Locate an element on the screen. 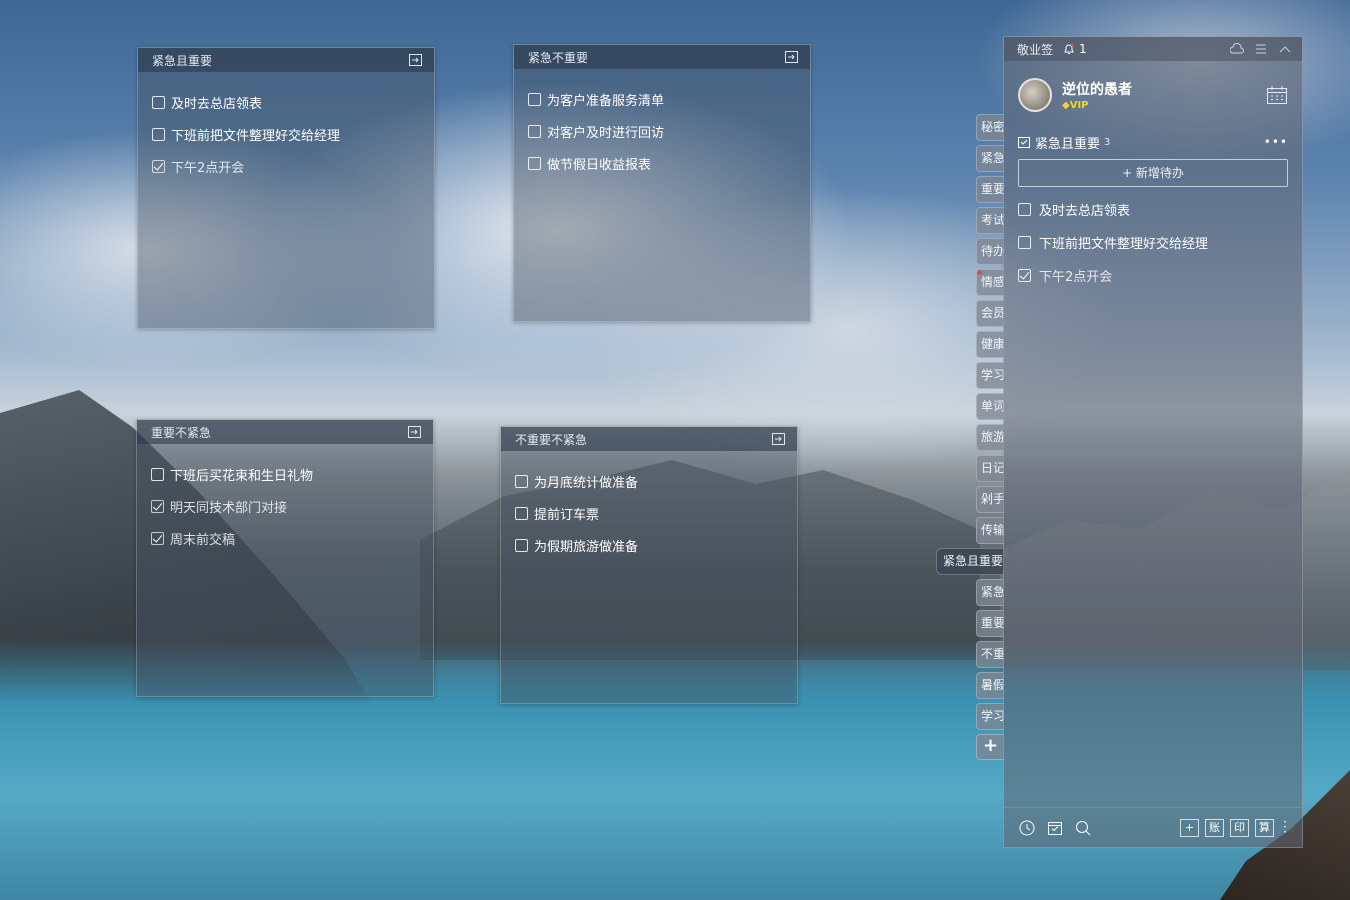 Image resolution: width=1350 pixels, height=900 pixels. category-tab: 旅游 is located at coordinates (990, 437).